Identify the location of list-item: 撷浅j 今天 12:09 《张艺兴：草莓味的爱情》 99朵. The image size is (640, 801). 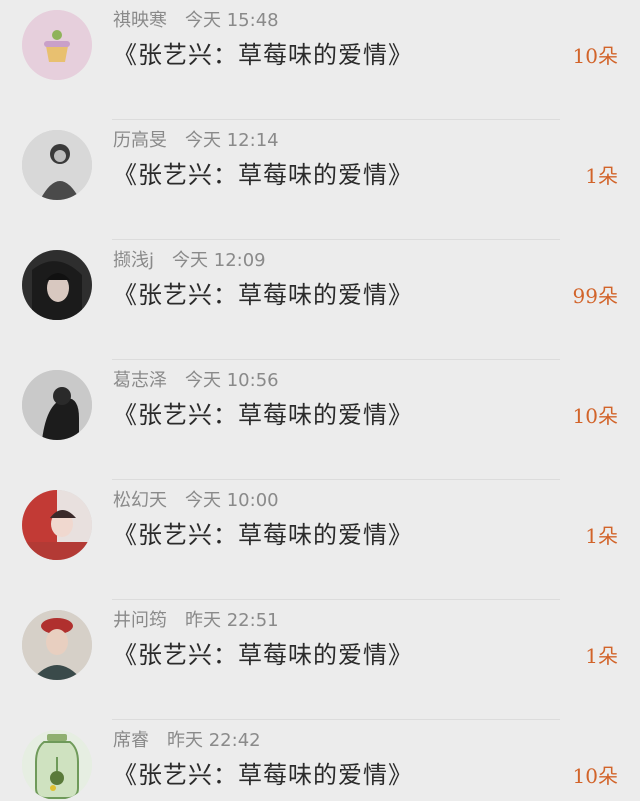
(320, 300).